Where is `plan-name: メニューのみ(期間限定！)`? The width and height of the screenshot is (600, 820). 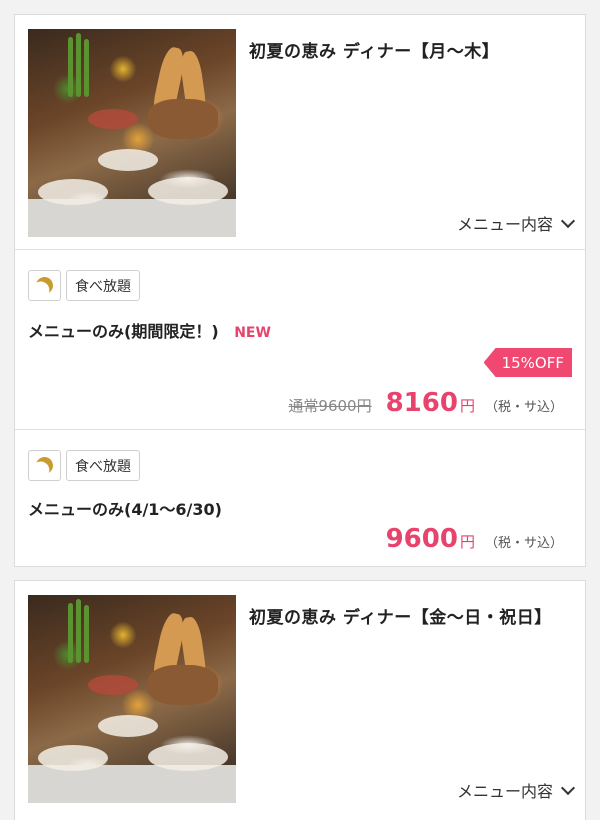 plan-name: メニューのみ(期間限定！) is located at coordinates (123, 331).